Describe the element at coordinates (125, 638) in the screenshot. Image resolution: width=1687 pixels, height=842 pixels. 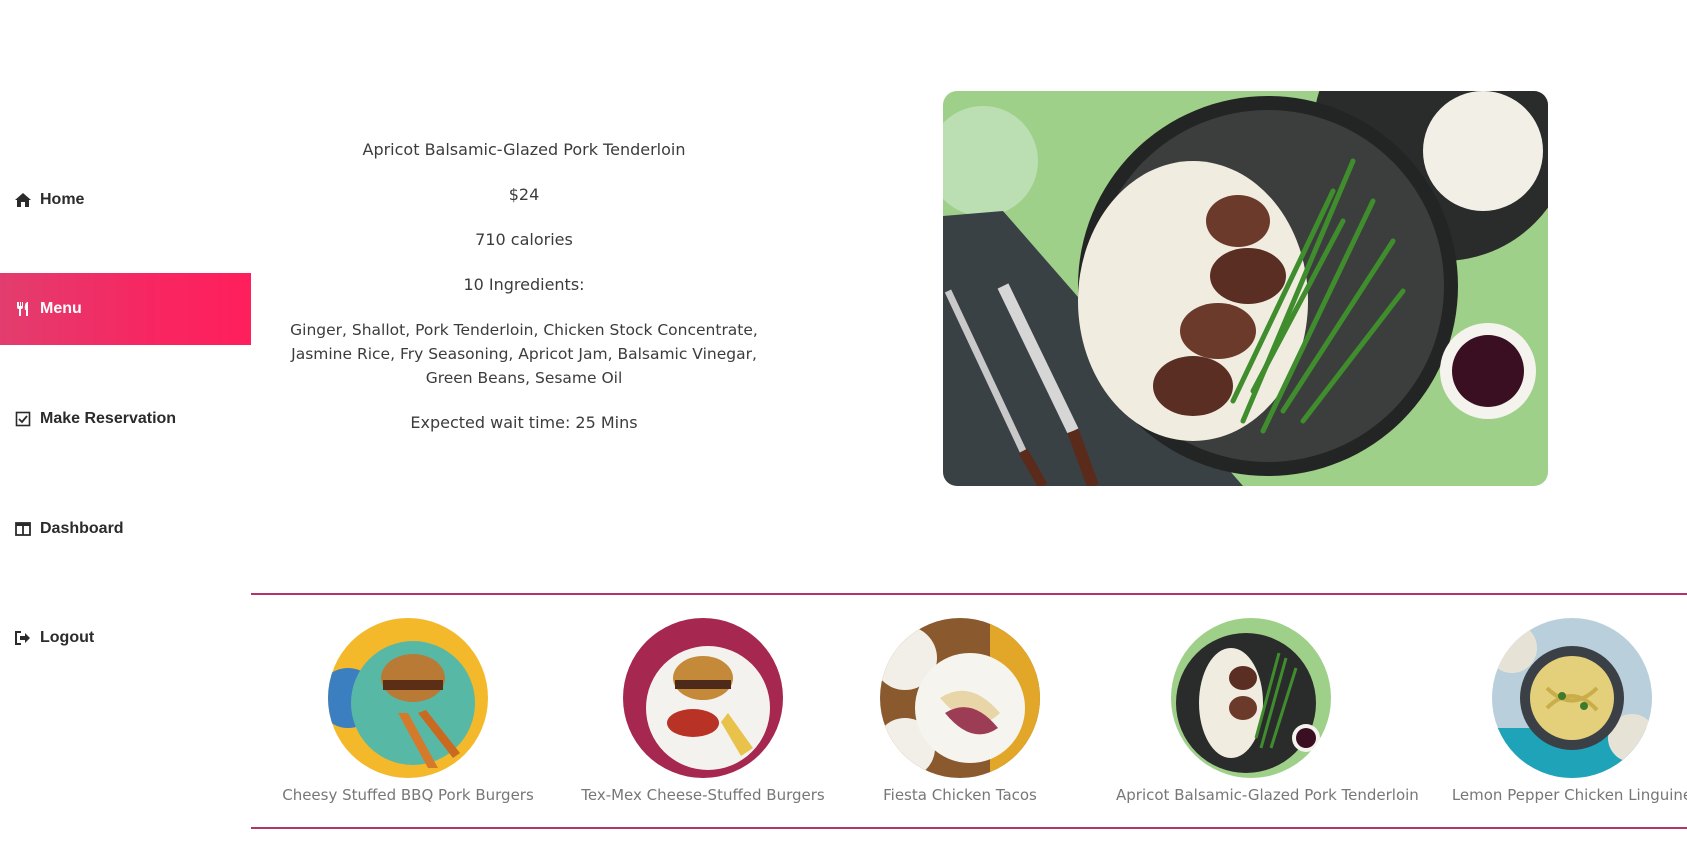
I see `sidebar-item-logout: Logout` at that location.